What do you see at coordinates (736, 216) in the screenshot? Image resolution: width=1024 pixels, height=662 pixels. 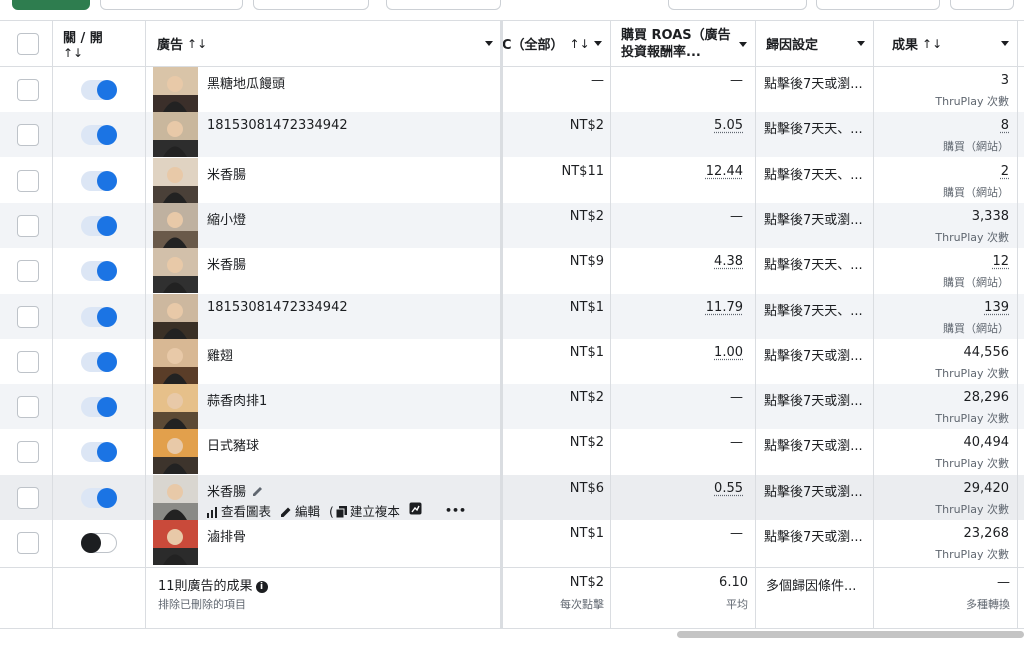 I see `roas-value: —` at bounding box center [736, 216].